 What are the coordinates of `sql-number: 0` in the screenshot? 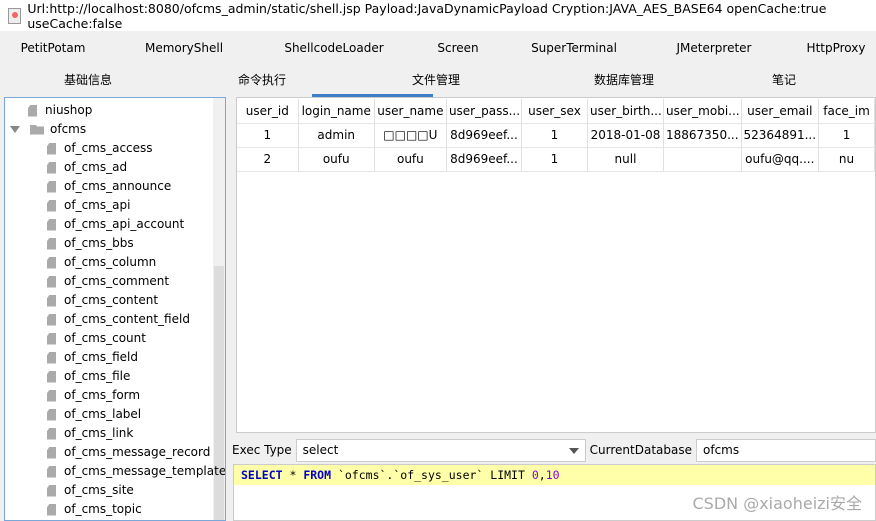 It's located at (535, 475).